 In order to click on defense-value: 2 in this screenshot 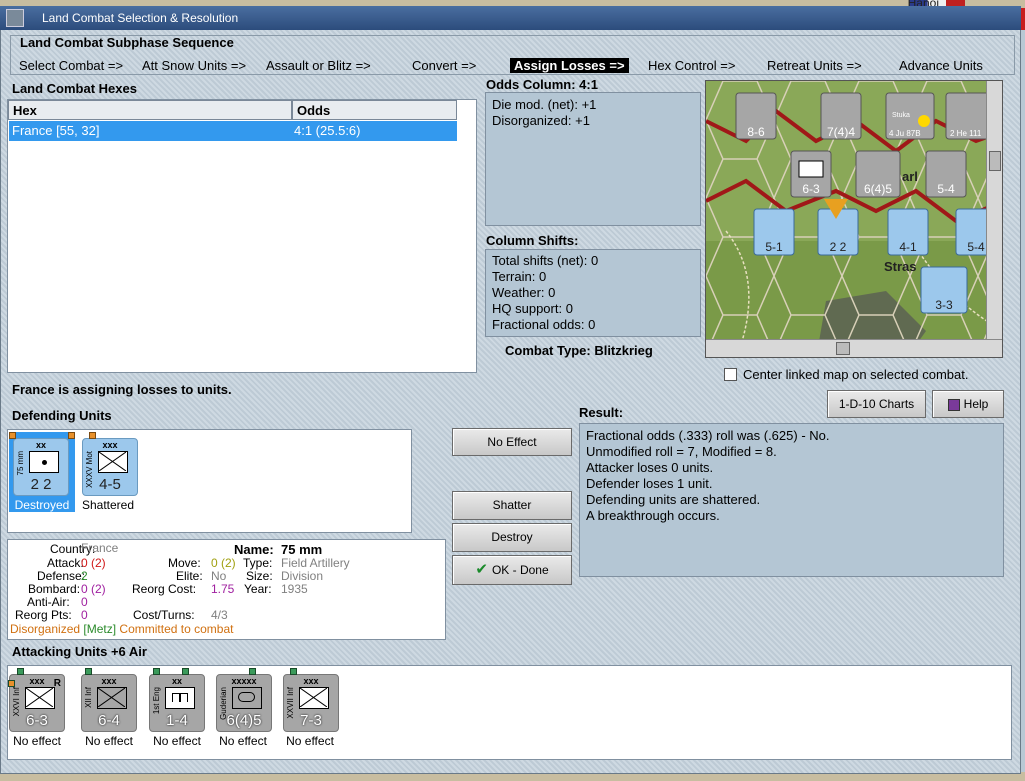, I will do `click(84, 576)`.